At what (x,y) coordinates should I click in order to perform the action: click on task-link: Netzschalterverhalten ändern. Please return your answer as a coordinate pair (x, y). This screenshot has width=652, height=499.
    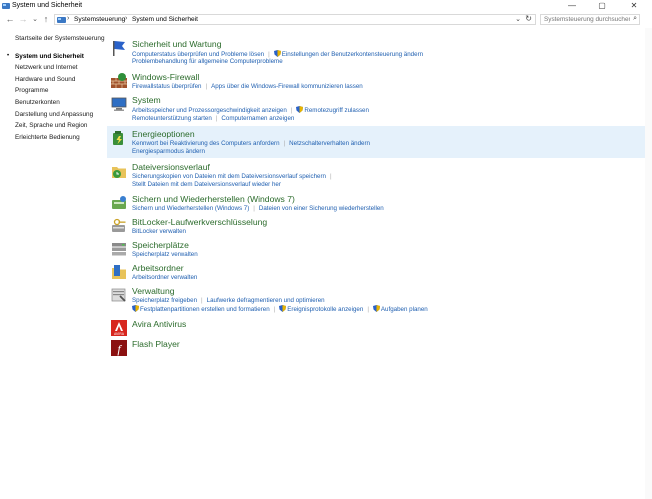
    Looking at the image, I should click on (329, 143).